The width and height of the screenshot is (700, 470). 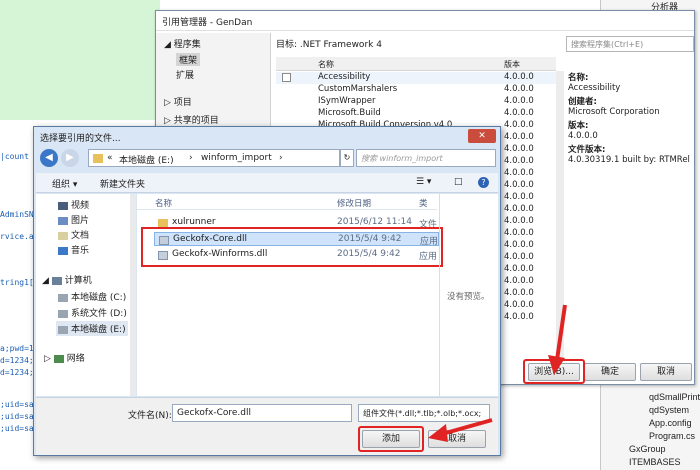 What do you see at coordinates (267, 183) in the screenshot?
I see `file-dialog-toolbar: 组织 ▾ 新建文件夹 ☰ ▾ □ ?` at bounding box center [267, 183].